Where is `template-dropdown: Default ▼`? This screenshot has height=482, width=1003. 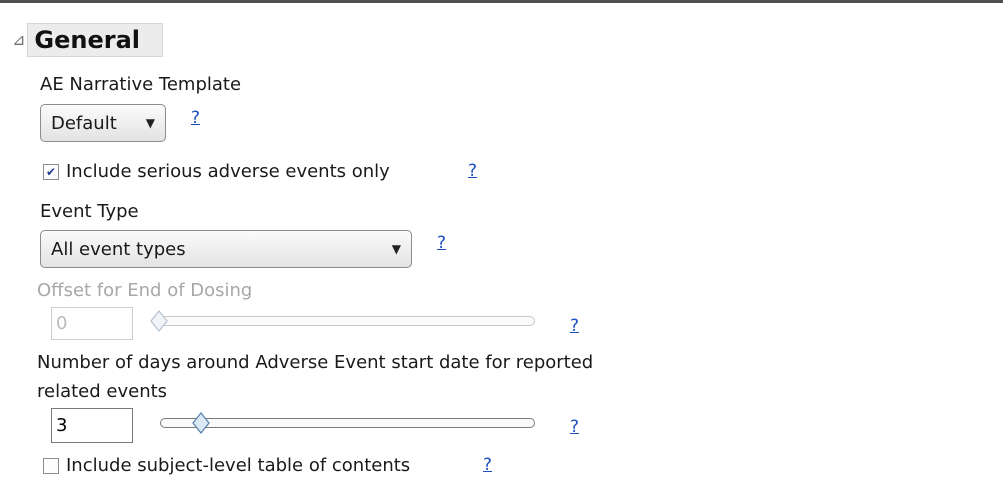
template-dropdown: Default ▼ is located at coordinates (103, 123).